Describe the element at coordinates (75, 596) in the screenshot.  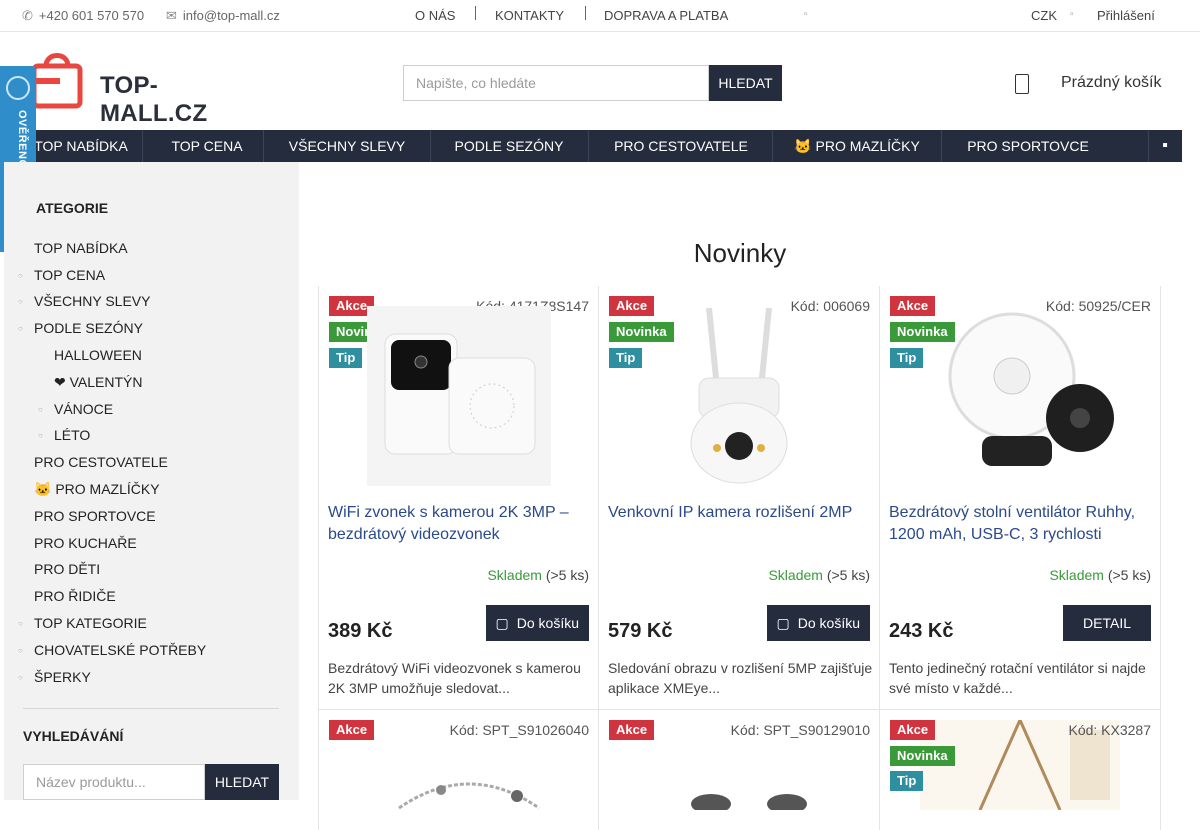
I see `category-item: PRO ŘIDIČE` at that location.